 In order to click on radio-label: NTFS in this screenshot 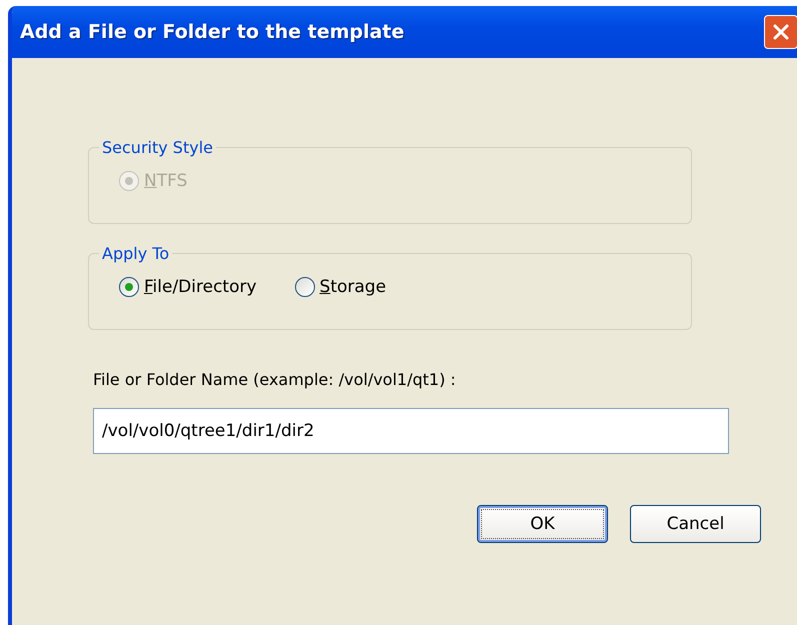, I will do `click(166, 181)`.